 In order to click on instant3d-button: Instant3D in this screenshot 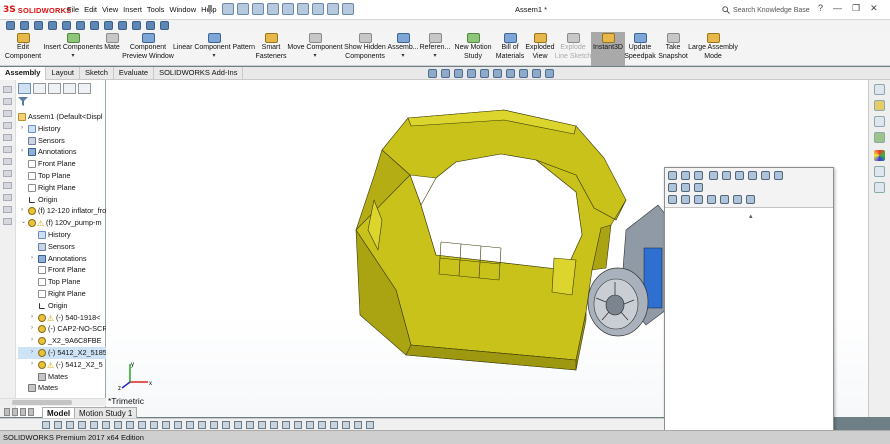, I will do `click(608, 49)`.